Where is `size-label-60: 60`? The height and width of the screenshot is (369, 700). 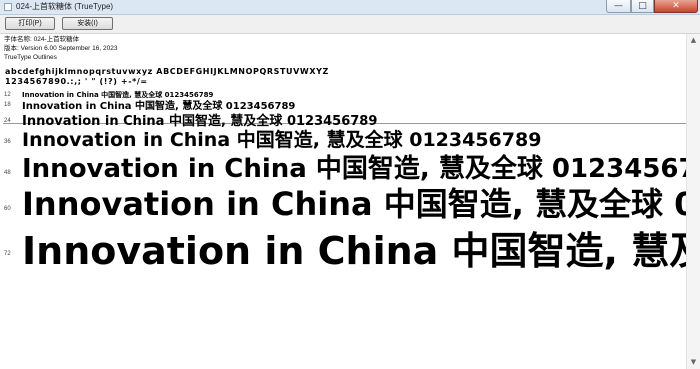
size-label-60: 60 is located at coordinates (7, 209).